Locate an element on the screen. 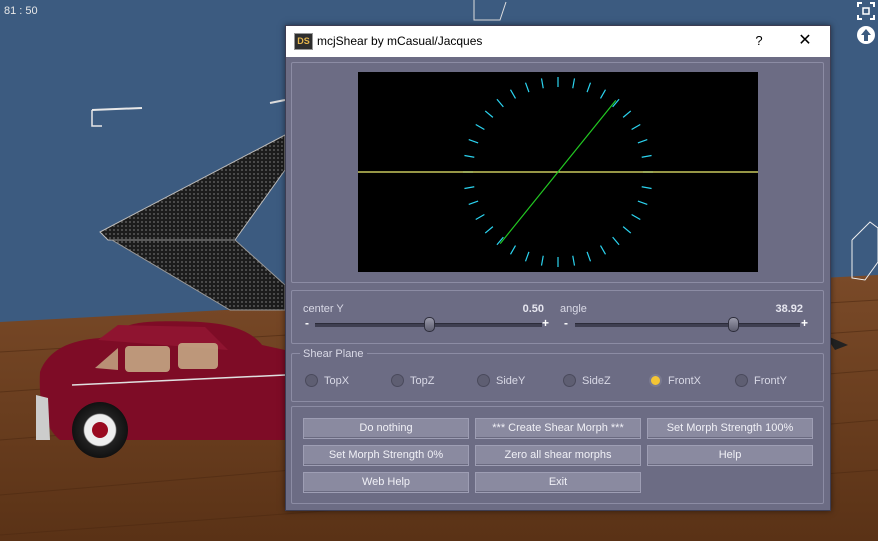  dialog-title: mcjShear by mCasual/Jacques is located at coordinates (400, 41).